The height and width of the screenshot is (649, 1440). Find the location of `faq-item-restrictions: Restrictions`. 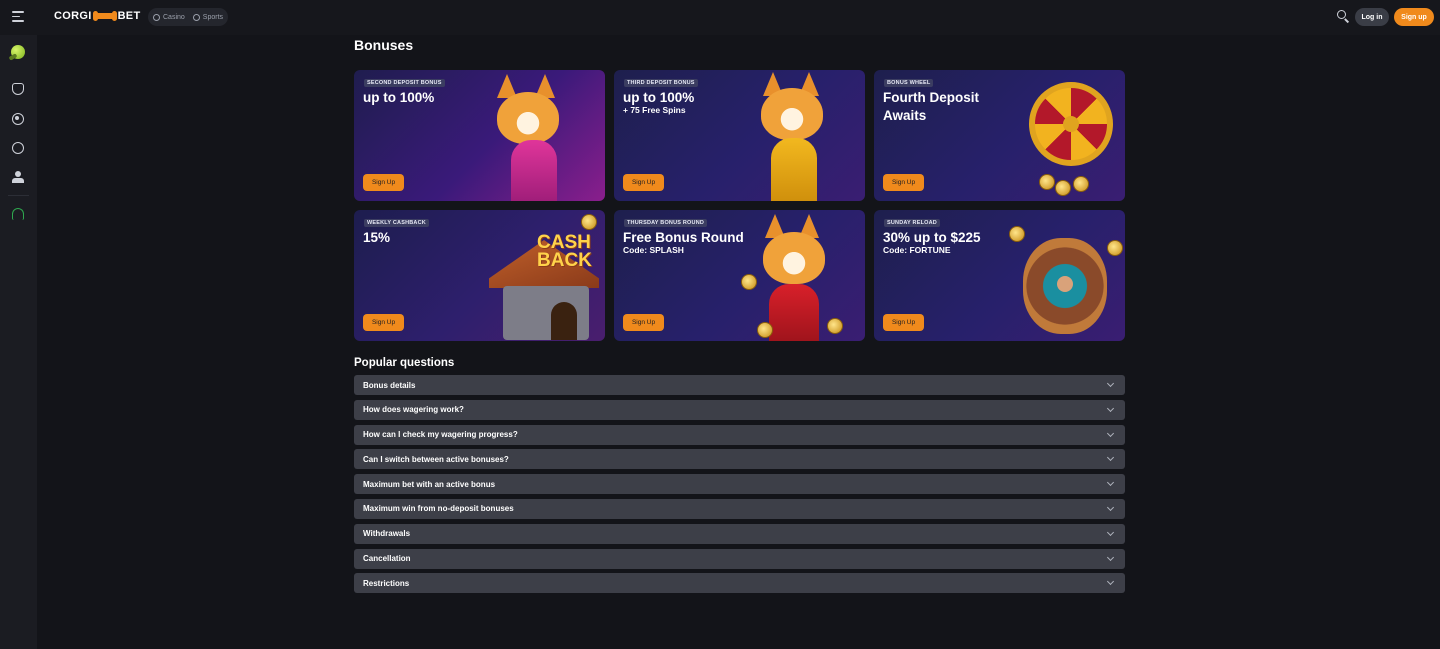

faq-item-restrictions: Restrictions is located at coordinates (739, 583).